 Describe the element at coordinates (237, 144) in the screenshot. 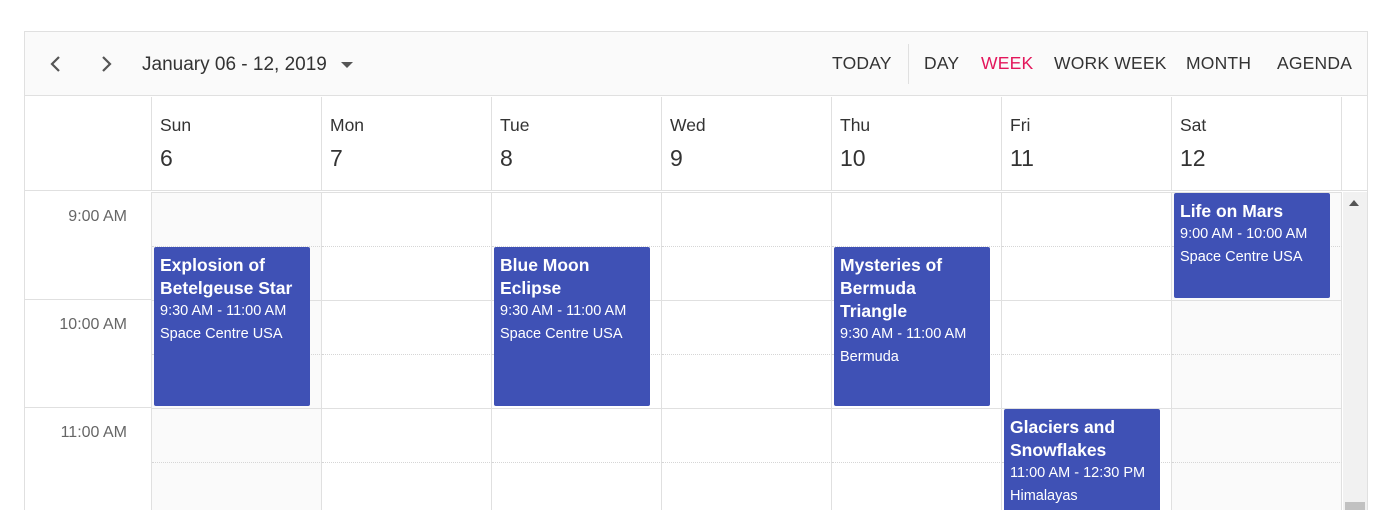

I see `day-header-sun: Sun 6` at that location.